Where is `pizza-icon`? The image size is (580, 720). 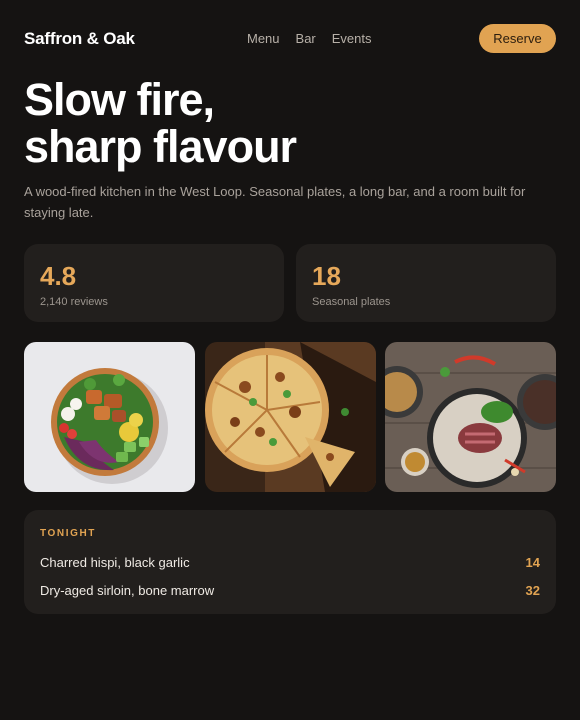
pizza-icon is located at coordinates (290, 417).